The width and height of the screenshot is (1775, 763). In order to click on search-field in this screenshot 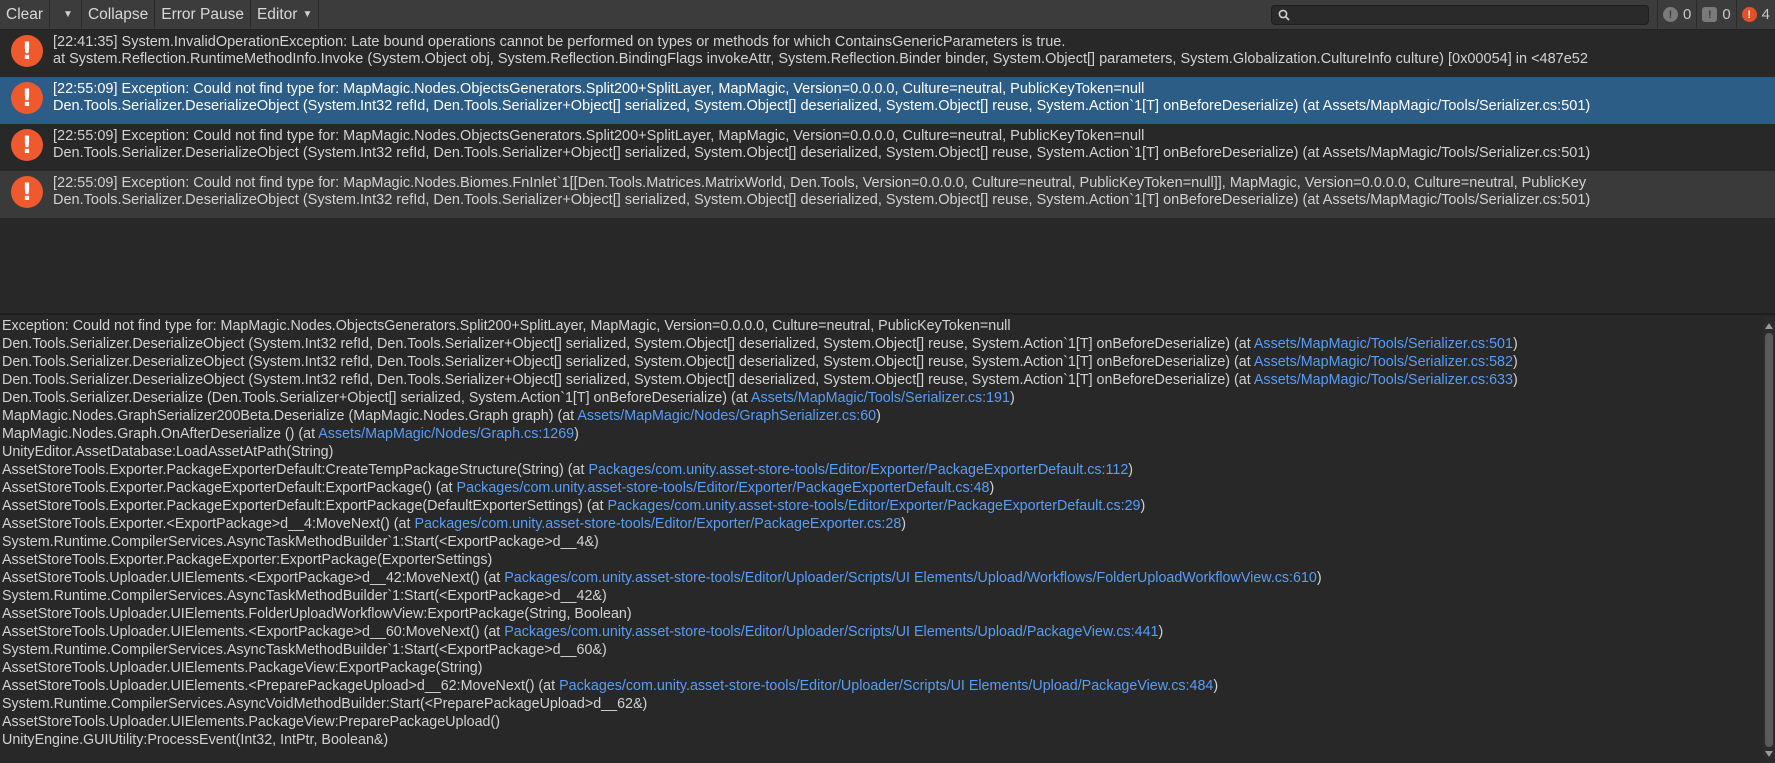, I will do `click(1459, 14)`.